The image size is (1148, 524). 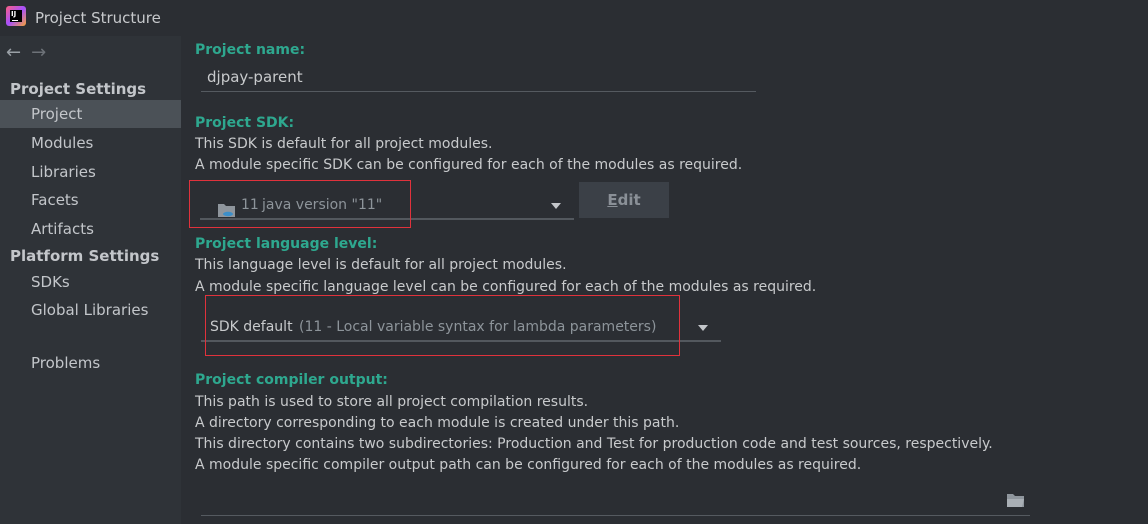 I want to click on highlight-box-sdk, so click(x=300, y=204).